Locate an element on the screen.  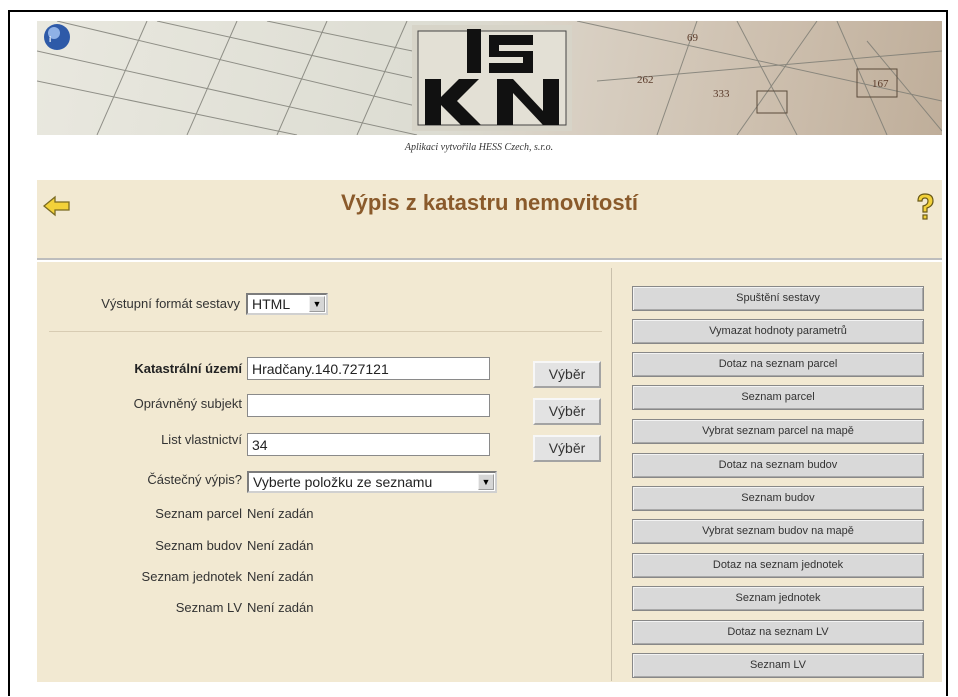
parcels-label: Seznam parcel is located at coordinates (198, 513).